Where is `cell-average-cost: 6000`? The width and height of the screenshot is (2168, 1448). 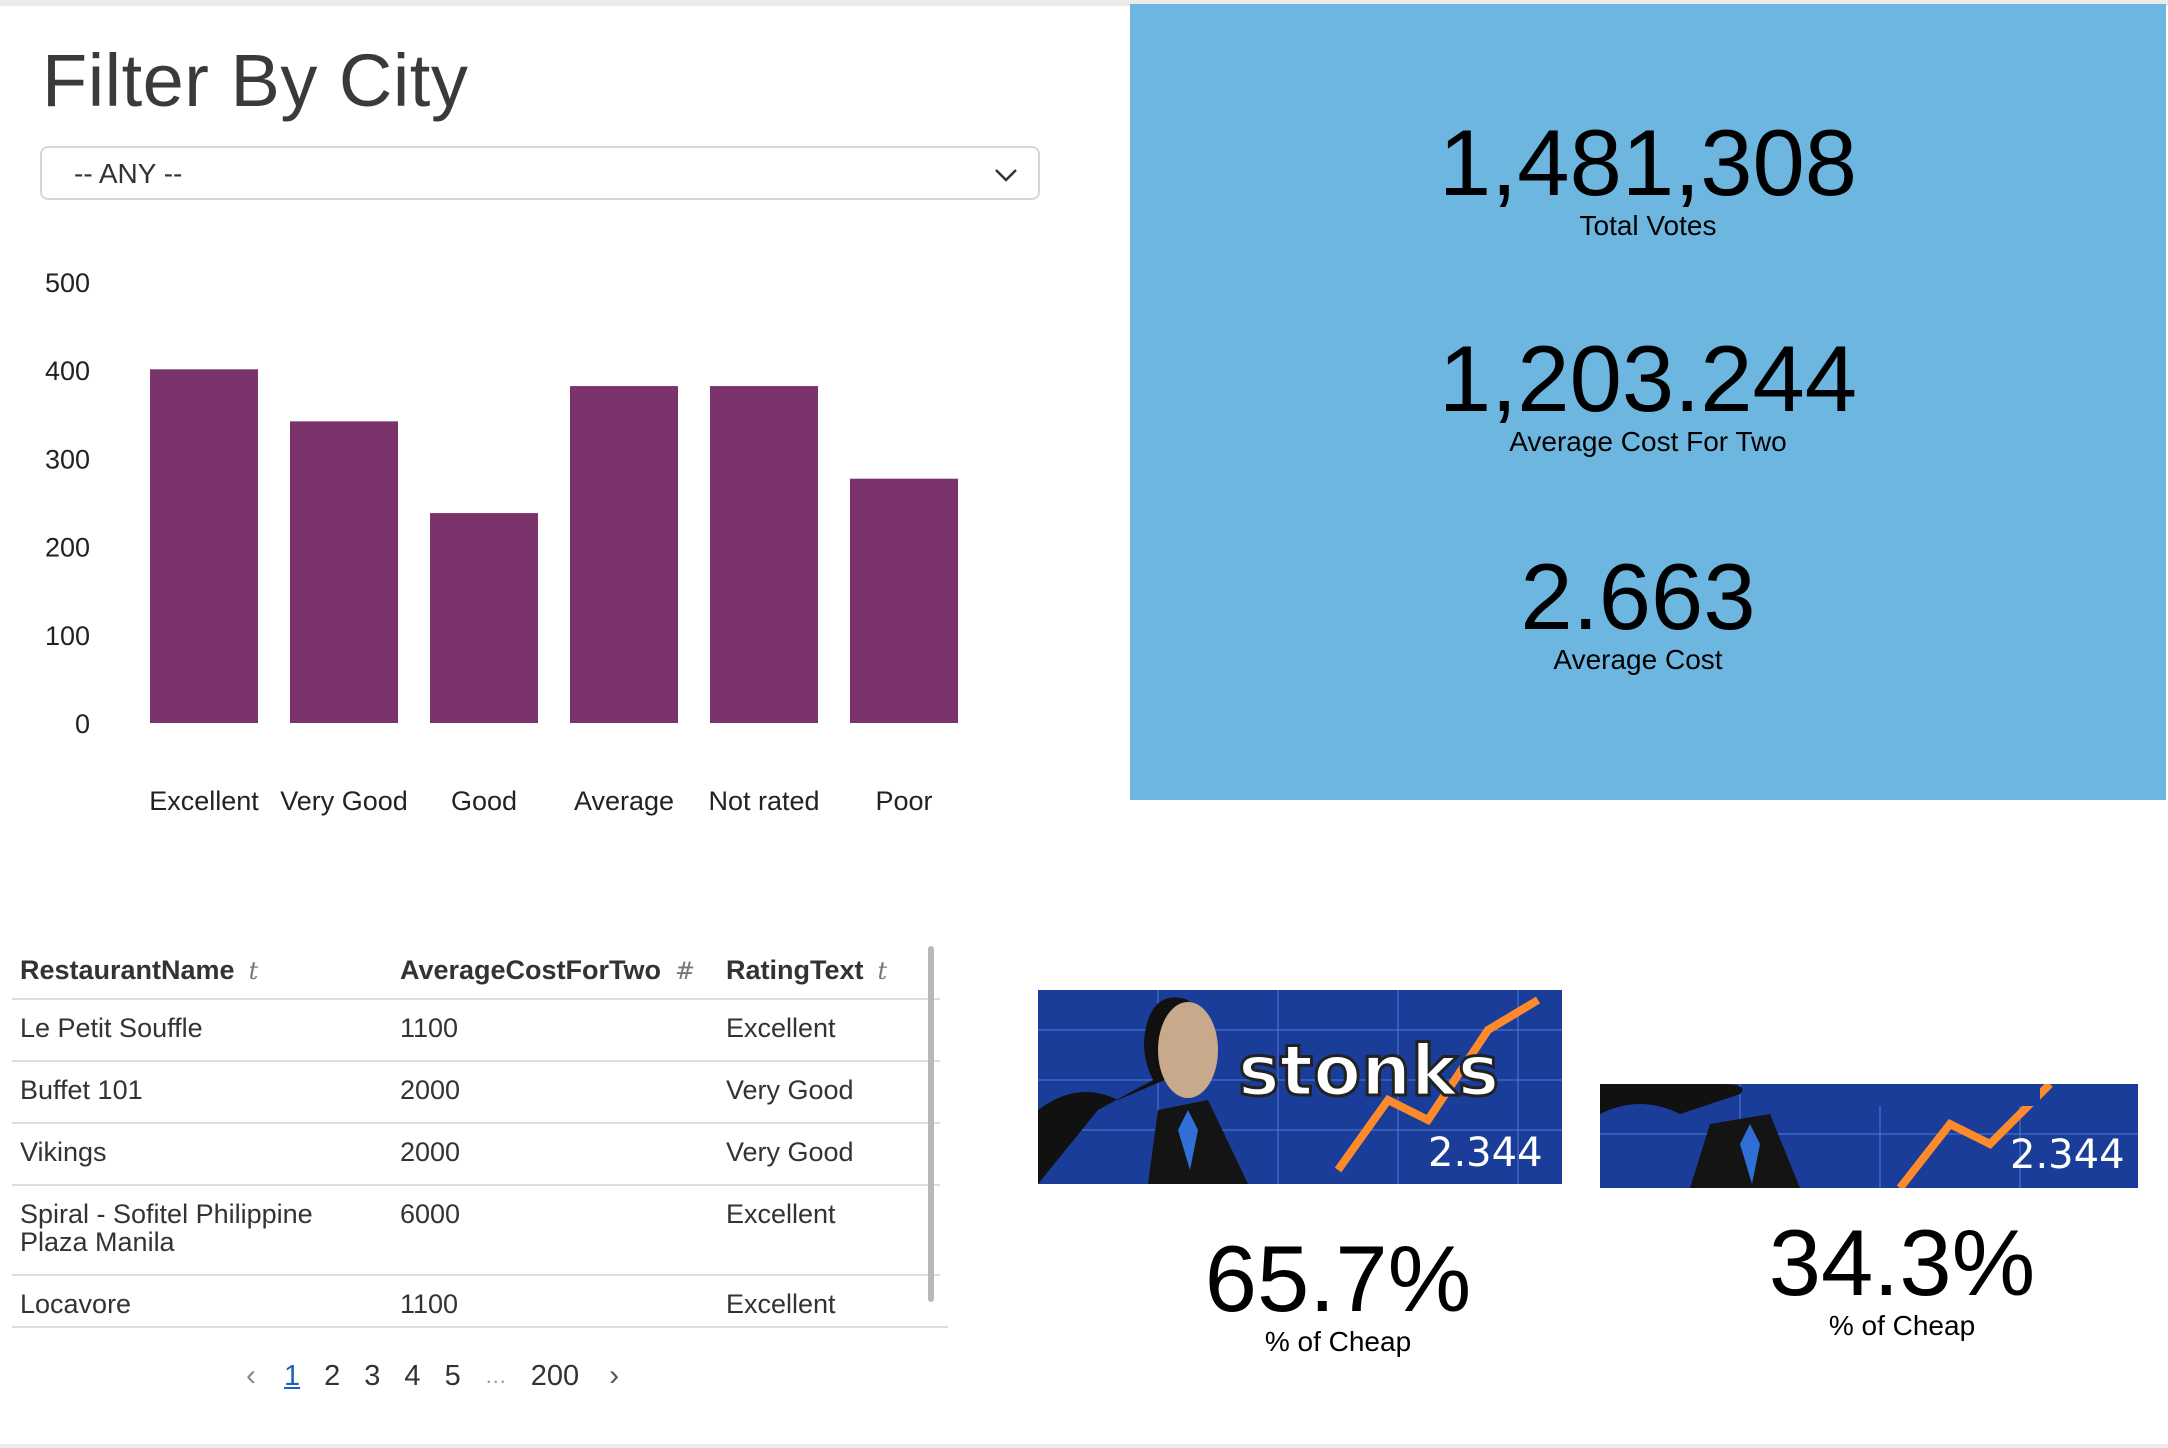
cell-average-cost: 6000 is located at coordinates (430, 1214).